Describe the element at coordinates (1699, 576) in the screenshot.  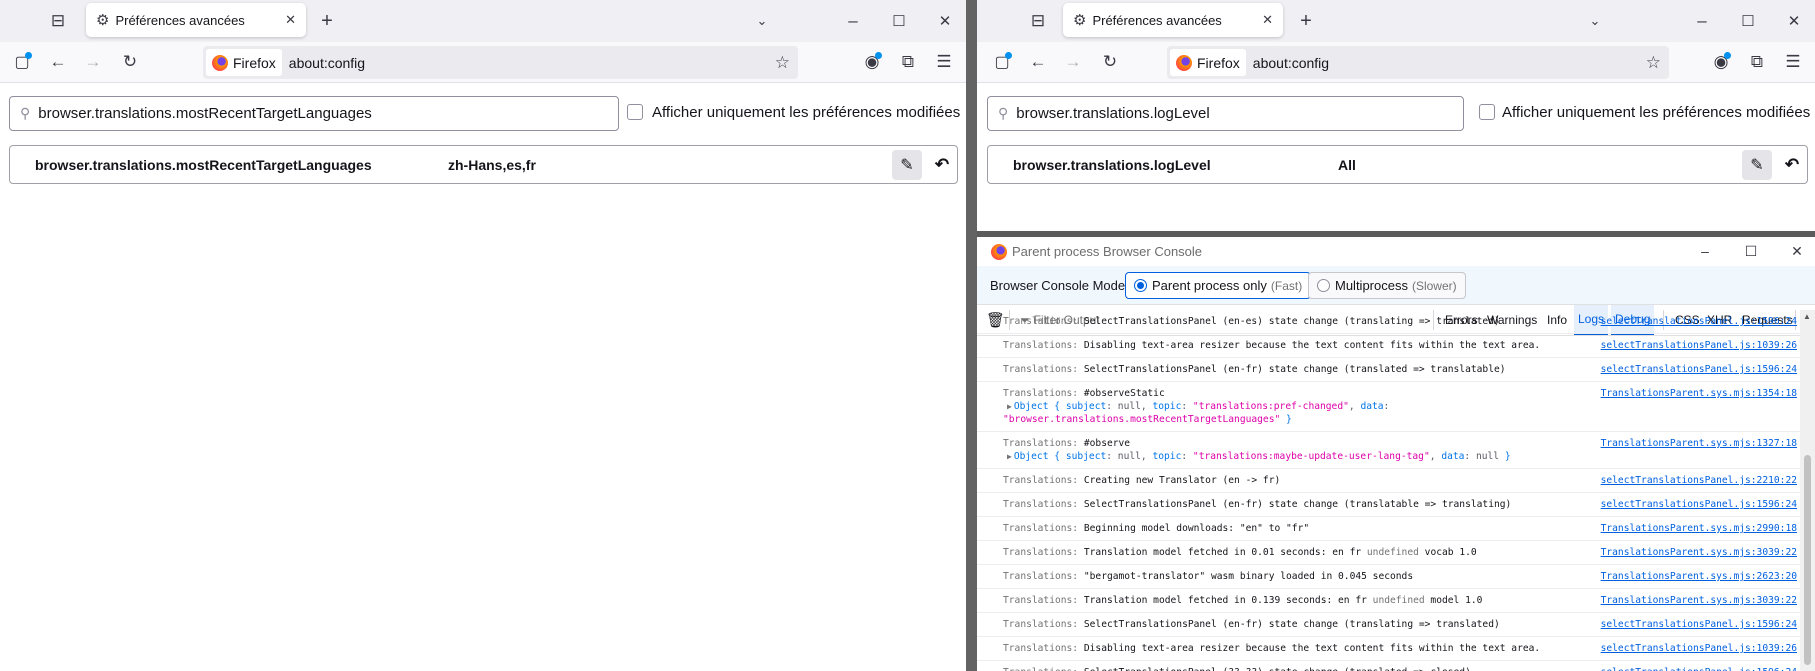
I see `log-source-link: TranslationsParent.sys.mjs:2623:20` at that location.